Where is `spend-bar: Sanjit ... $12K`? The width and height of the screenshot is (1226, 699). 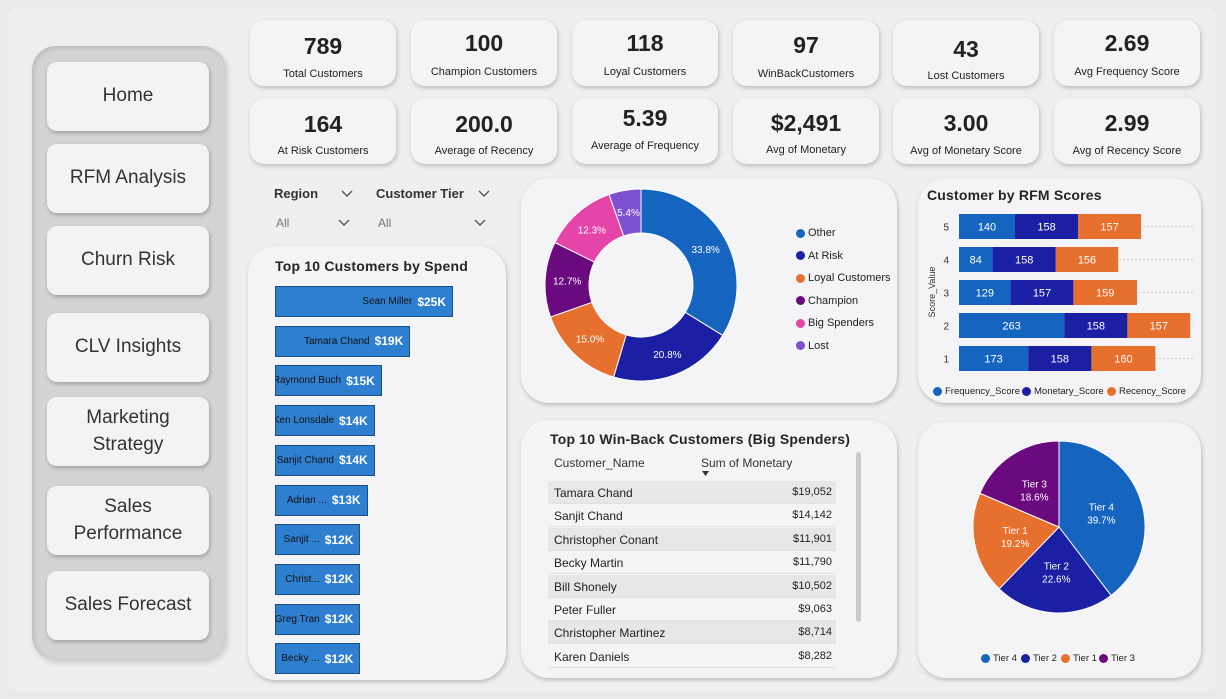
spend-bar: Sanjit ... $12K is located at coordinates (318, 540).